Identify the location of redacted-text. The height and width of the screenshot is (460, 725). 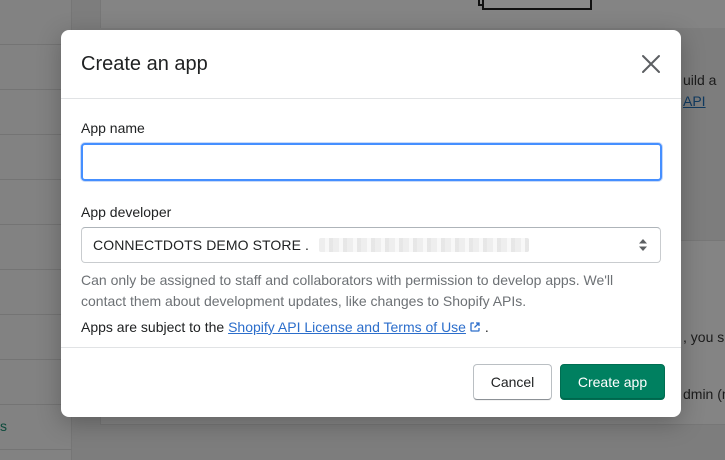
(424, 245).